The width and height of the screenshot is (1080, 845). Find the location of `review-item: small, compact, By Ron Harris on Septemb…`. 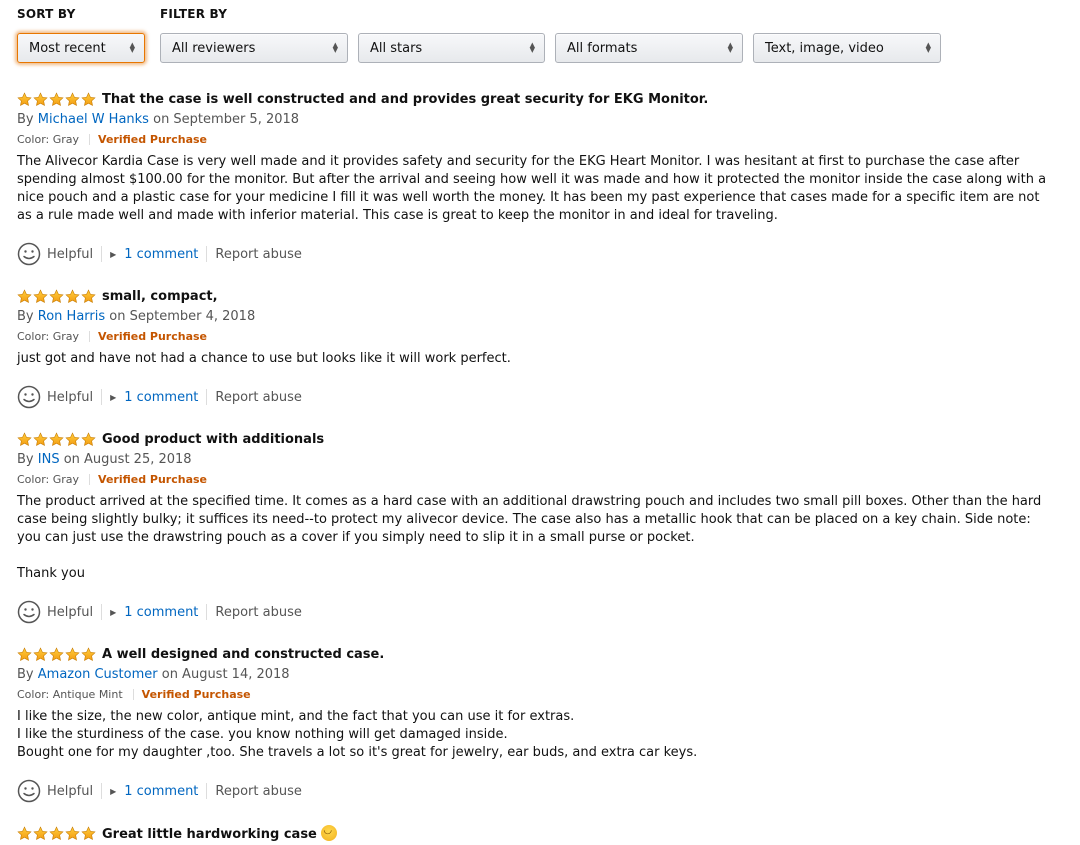

review-item: small, compact, By Ron Harris on Septemb… is located at coordinates (532, 327).